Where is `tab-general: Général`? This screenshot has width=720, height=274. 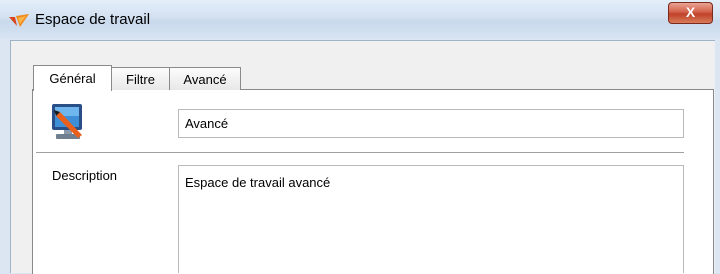
tab-general: Général is located at coordinates (72, 78).